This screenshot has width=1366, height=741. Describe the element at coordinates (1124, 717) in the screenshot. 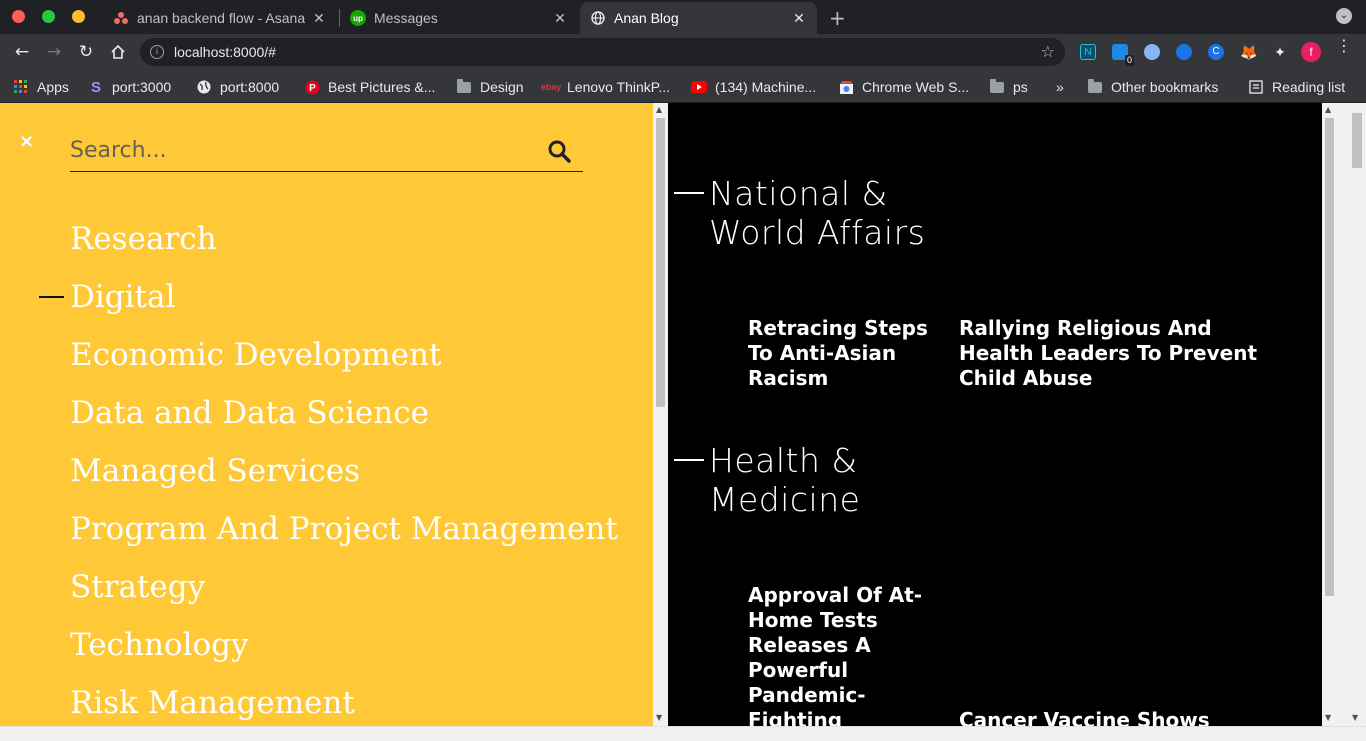

I see `article-card-title: Cancer Vaccine Shows` at that location.